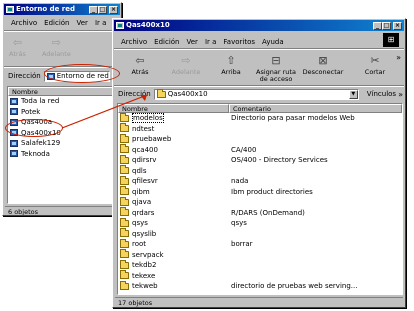  What do you see at coordinates (244, 149) in the screenshot?
I see `folder-comment: CA/400` at bounding box center [244, 149].